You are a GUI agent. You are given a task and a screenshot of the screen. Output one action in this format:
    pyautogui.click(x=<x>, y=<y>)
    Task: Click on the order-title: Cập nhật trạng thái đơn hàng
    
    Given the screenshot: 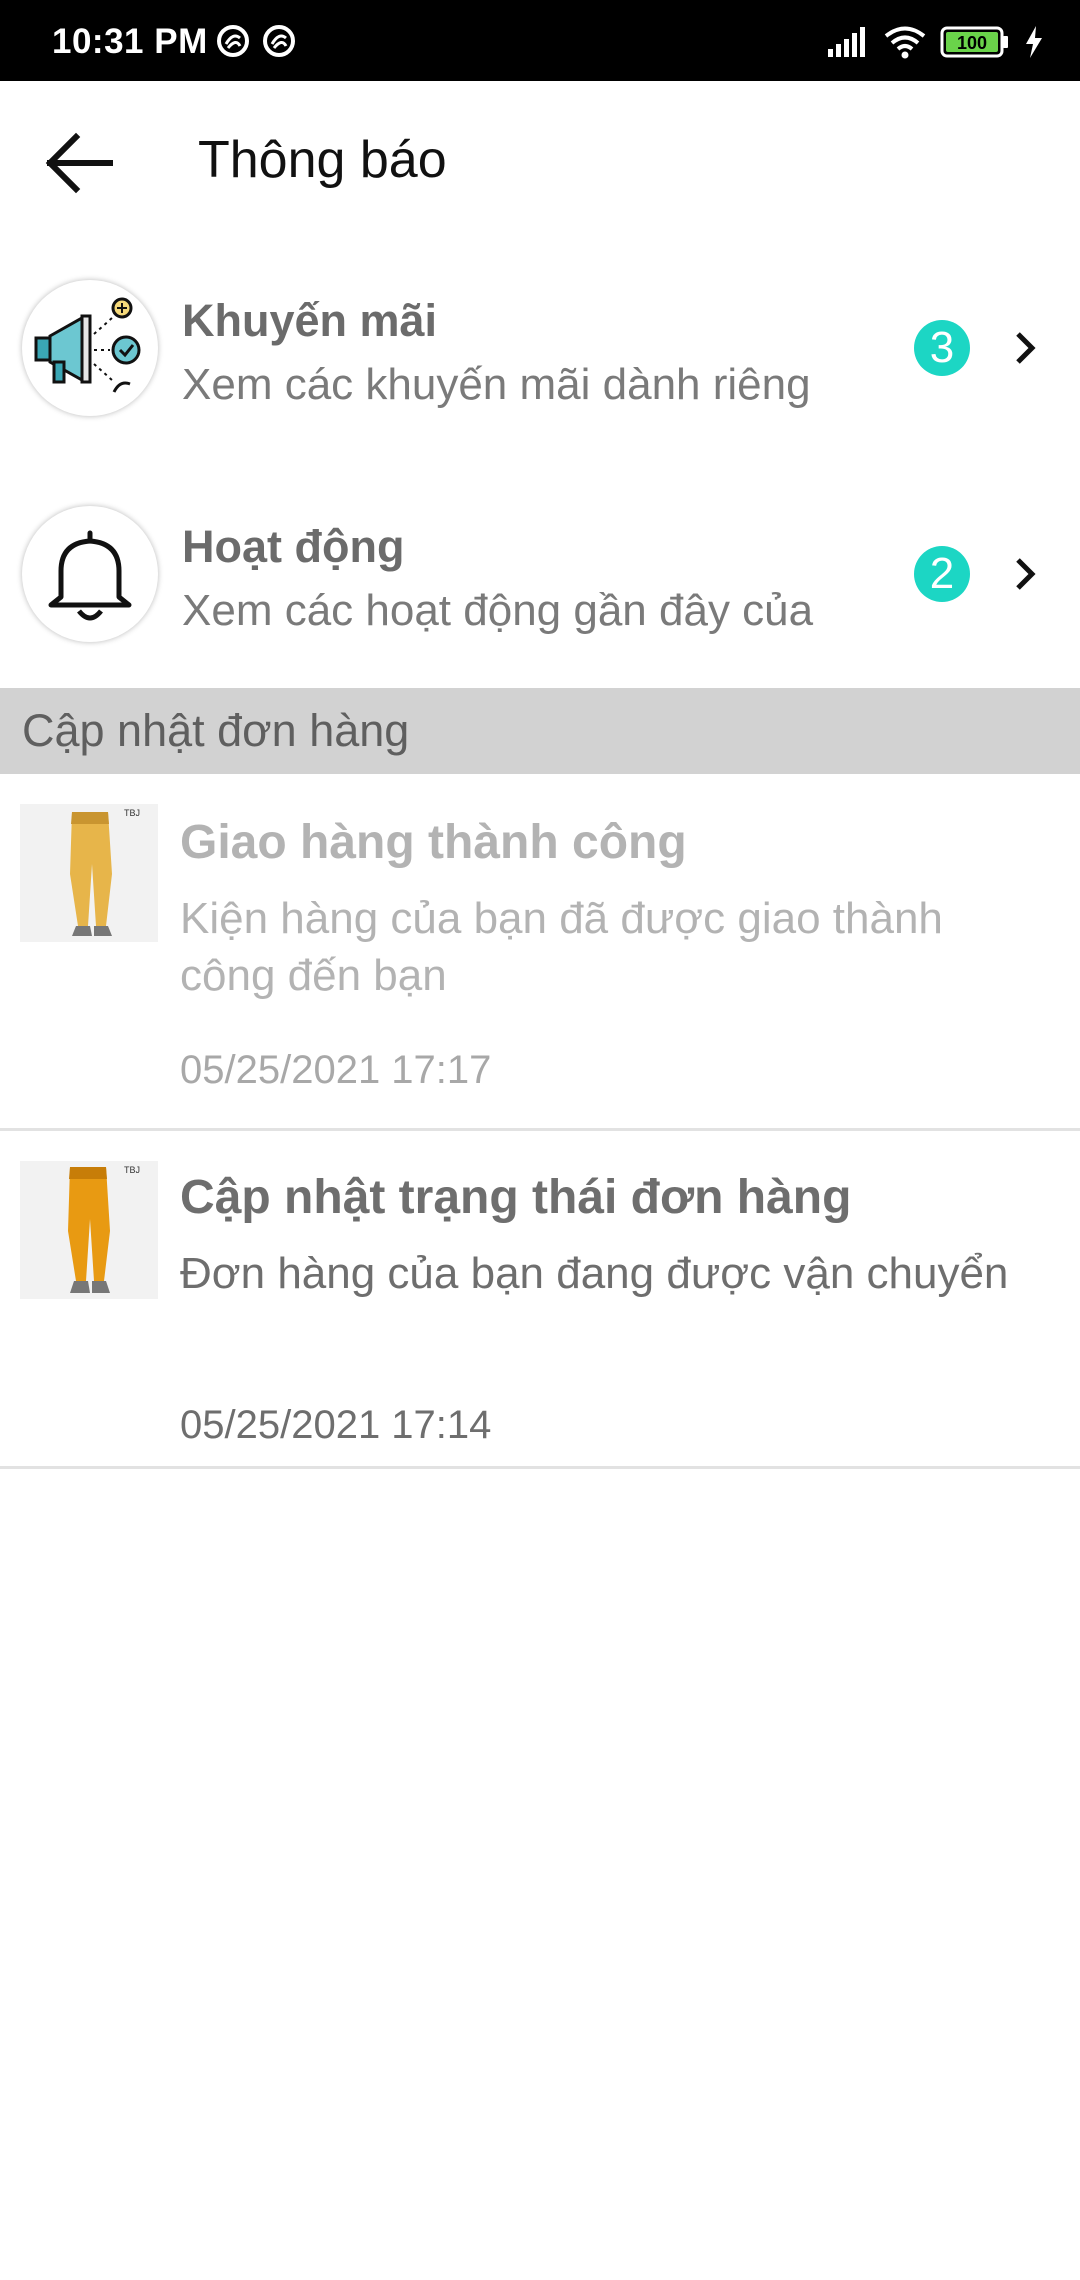 What is the action you would take?
    pyautogui.click(x=516, y=1197)
    